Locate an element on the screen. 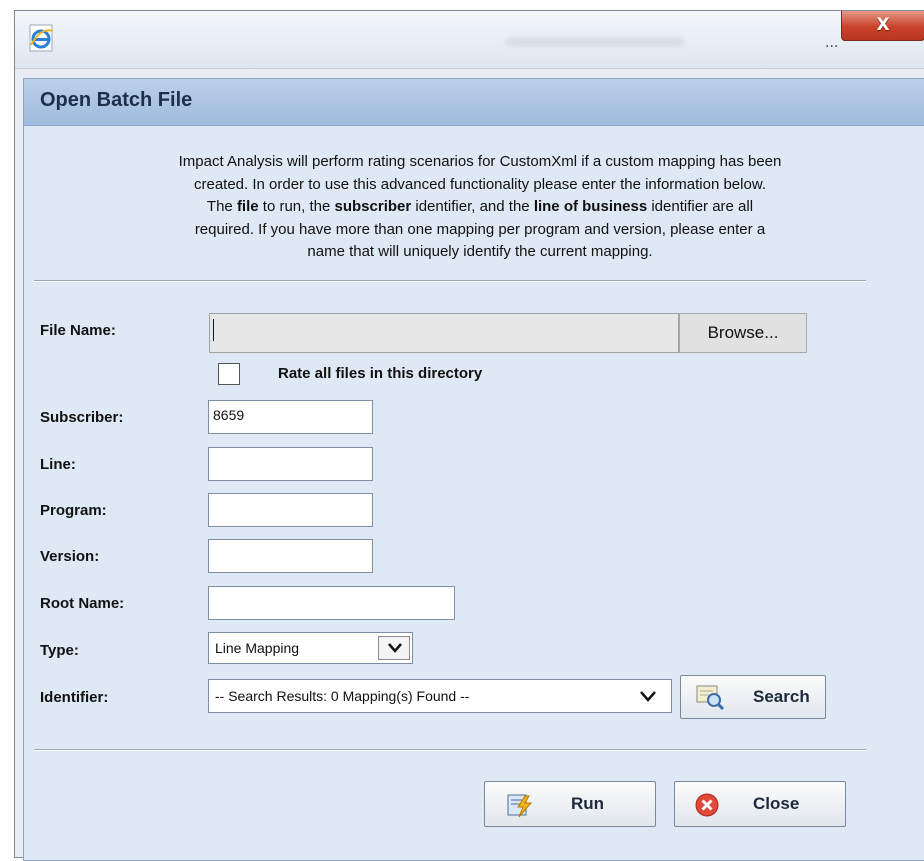  ie-icon is located at coordinates (41, 38).